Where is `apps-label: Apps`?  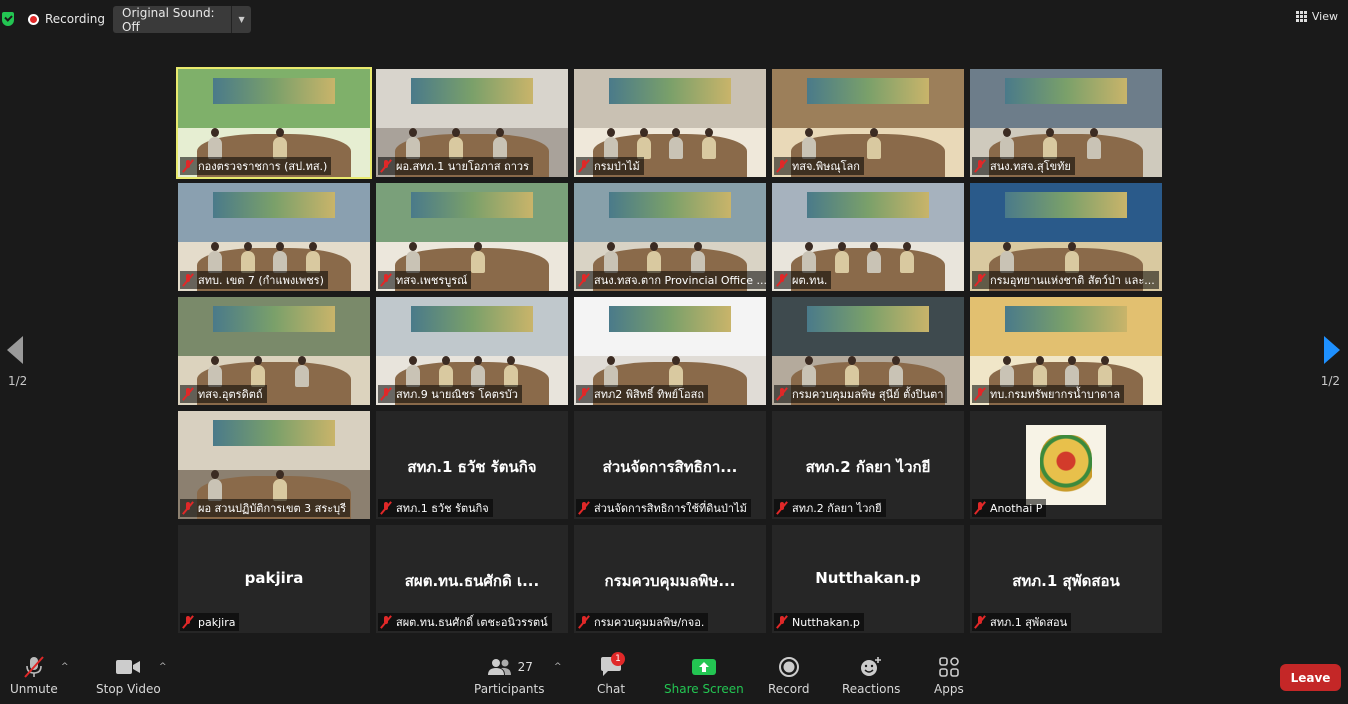 apps-label: Apps is located at coordinates (949, 689).